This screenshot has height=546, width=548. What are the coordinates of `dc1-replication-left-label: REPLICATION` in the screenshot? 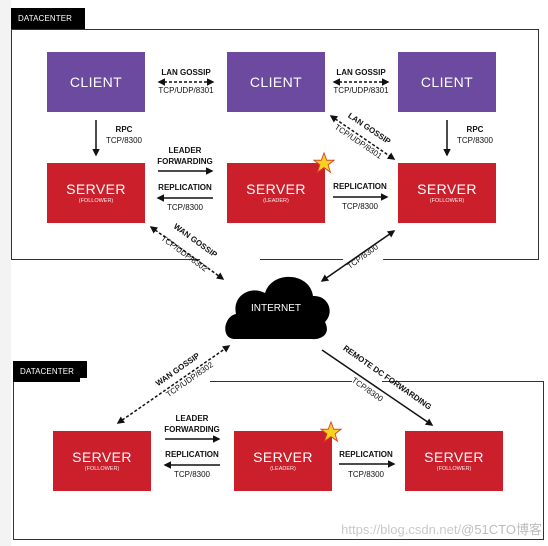 It's located at (185, 187).